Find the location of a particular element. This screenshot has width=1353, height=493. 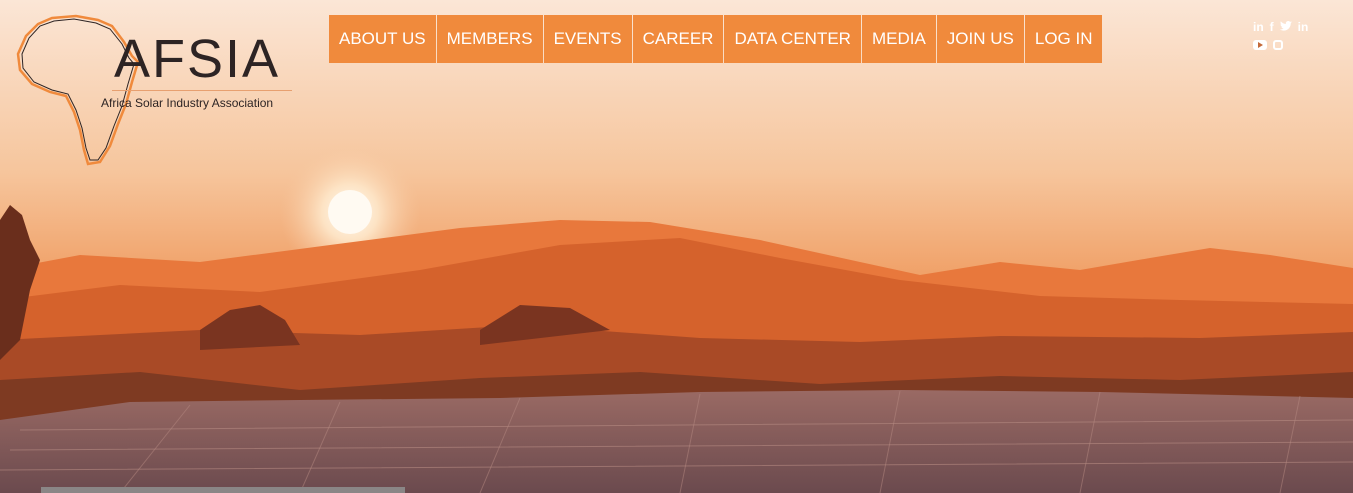

social-links: in f in is located at coordinates (1293, 38).